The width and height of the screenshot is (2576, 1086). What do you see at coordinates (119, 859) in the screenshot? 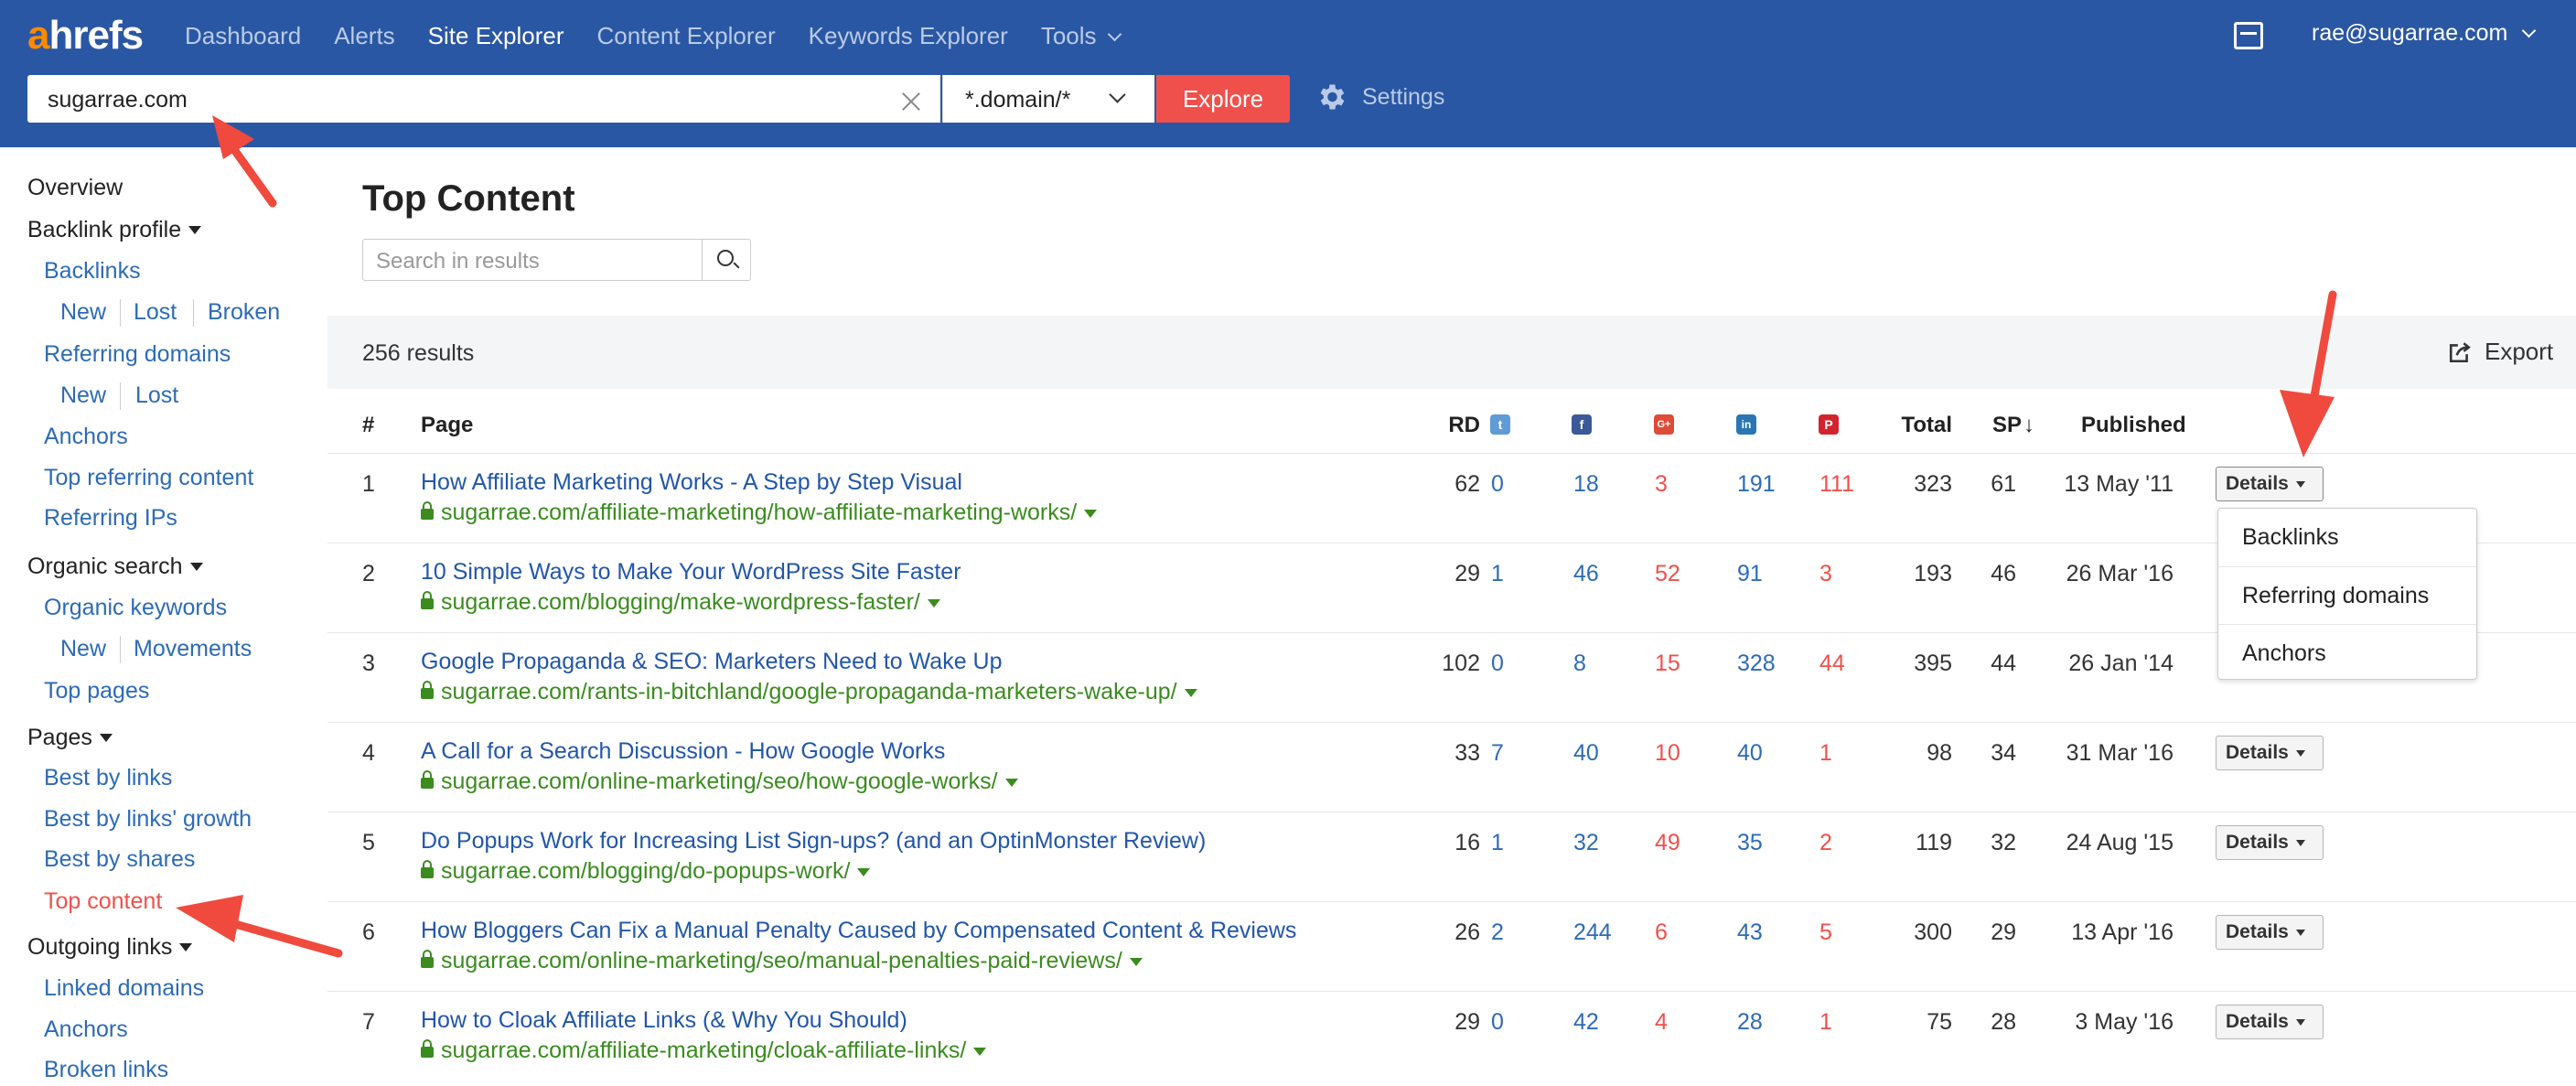
I see `sidebar-best-by-shares: Best by shares` at bounding box center [119, 859].